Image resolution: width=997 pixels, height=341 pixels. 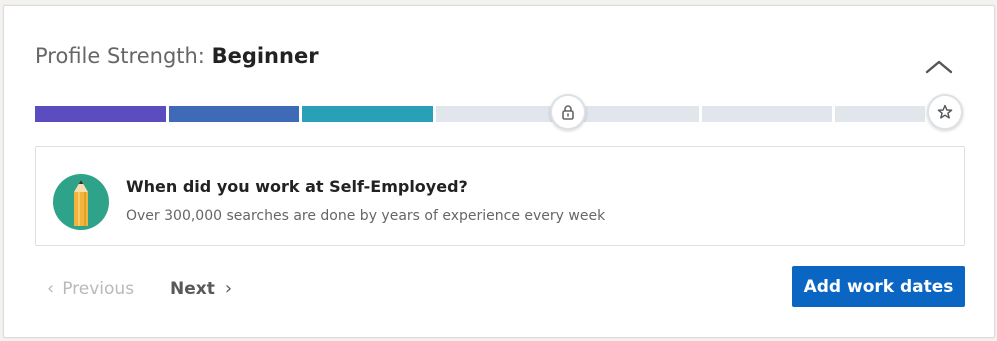 What do you see at coordinates (297, 186) in the screenshot?
I see `suggestion-question: When did you work at Self-Employed?` at bounding box center [297, 186].